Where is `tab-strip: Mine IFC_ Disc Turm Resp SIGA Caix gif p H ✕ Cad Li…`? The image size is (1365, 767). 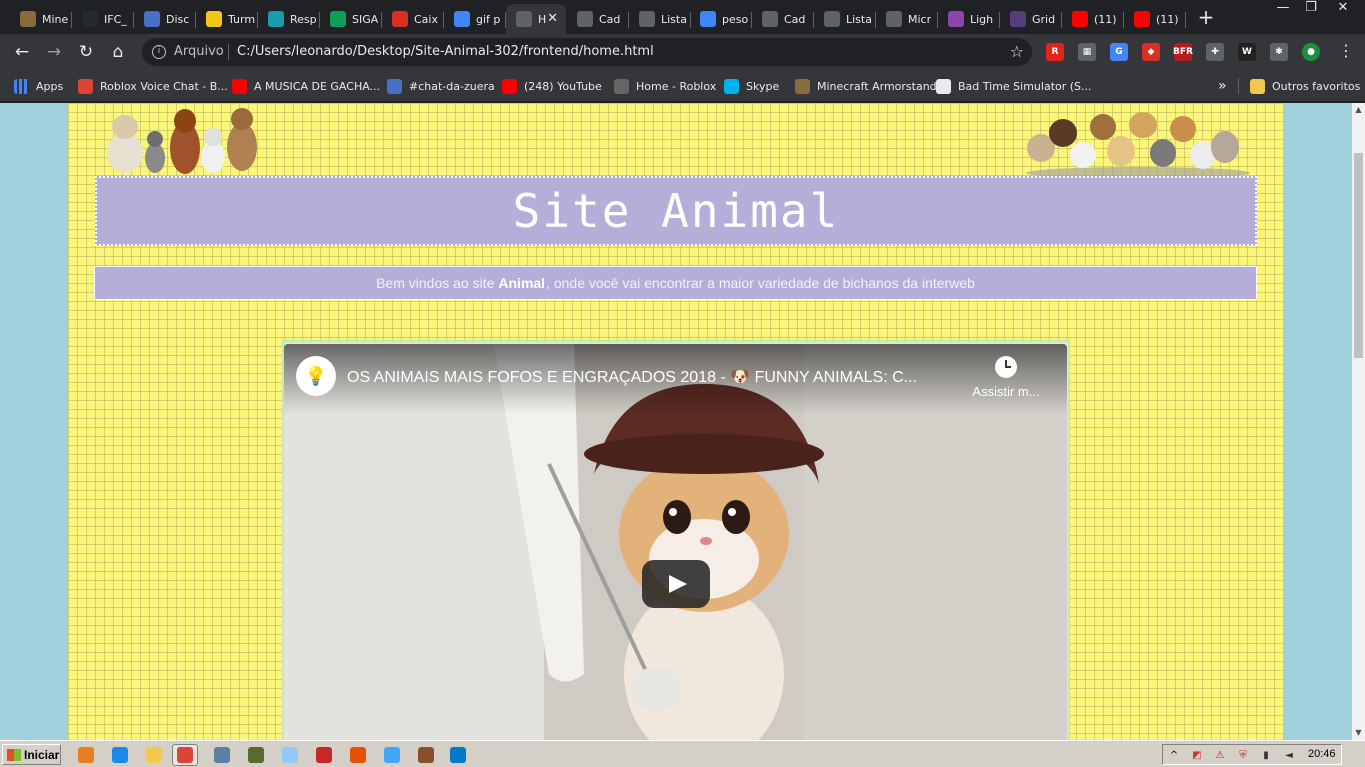
tab-strip: Mine IFC_ Disc Turm Resp SIGA Caix gif p H ✕ Cad Li… is located at coordinates (682, 17).